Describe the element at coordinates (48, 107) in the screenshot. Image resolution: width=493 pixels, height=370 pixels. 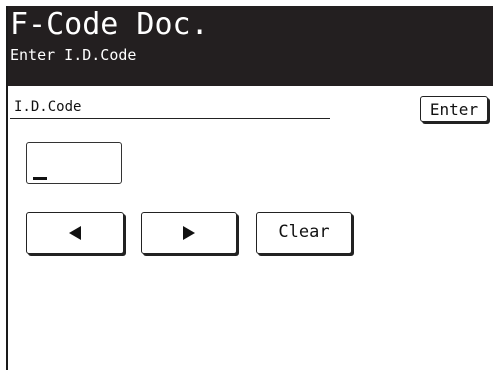
I see `id-code-label: I.D.Code` at that location.